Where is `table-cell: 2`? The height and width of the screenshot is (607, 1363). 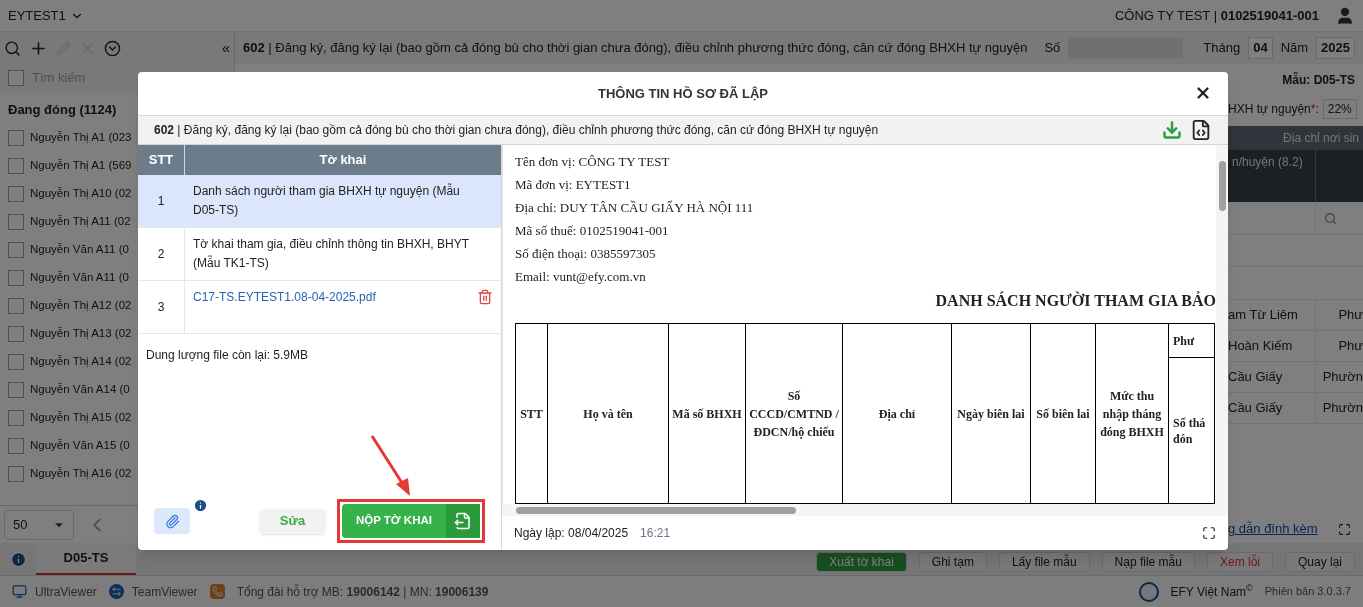 table-cell: 2 is located at coordinates (161, 254).